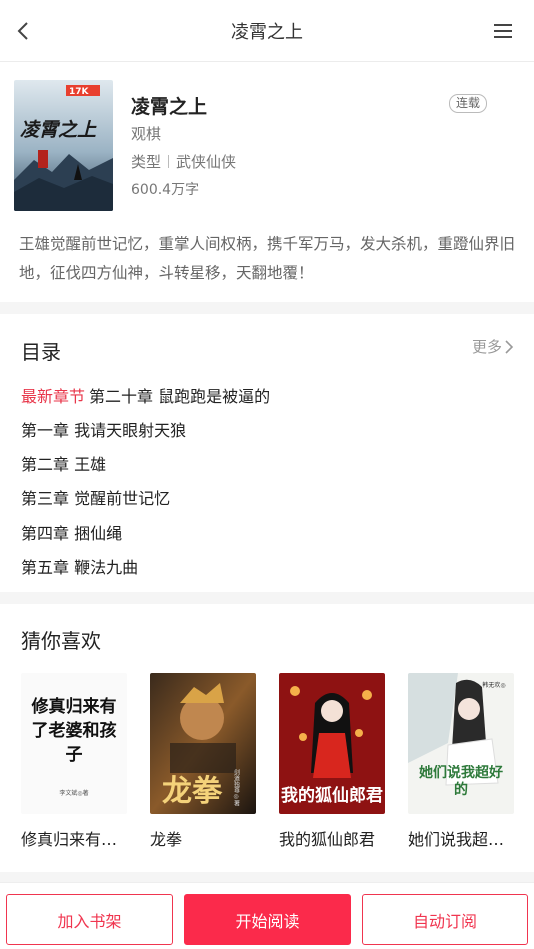  Describe the element at coordinates (95, 497) in the screenshot. I see `chapter-item: 第三章 觉醒前世记忆` at that location.